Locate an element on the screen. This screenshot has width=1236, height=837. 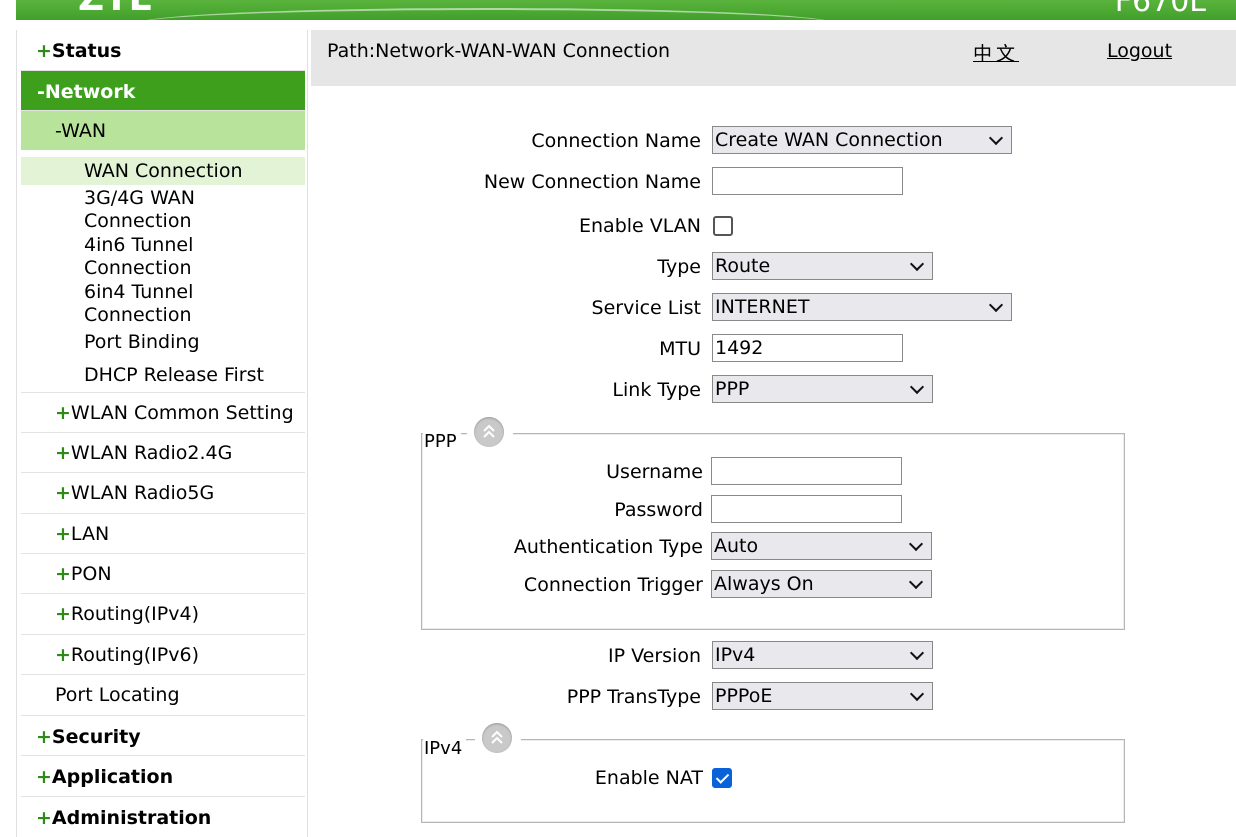
enable-vlan-checkbox is located at coordinates (723, 226).